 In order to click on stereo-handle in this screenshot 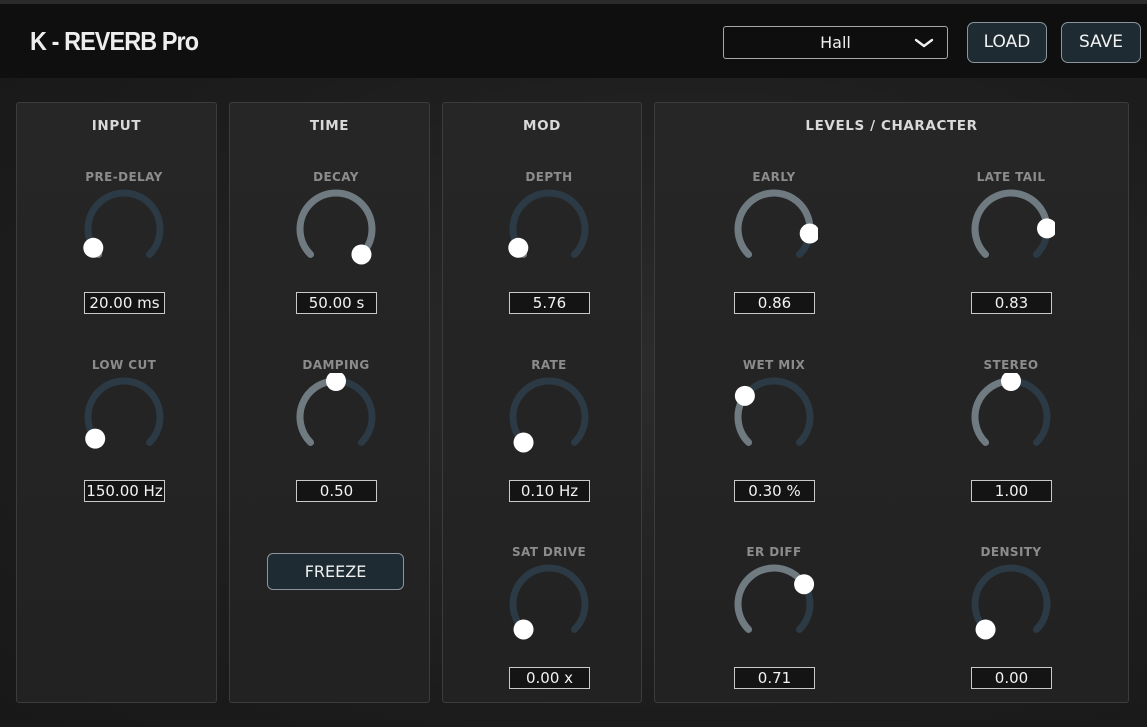, I will do `click(1011, 382)`.